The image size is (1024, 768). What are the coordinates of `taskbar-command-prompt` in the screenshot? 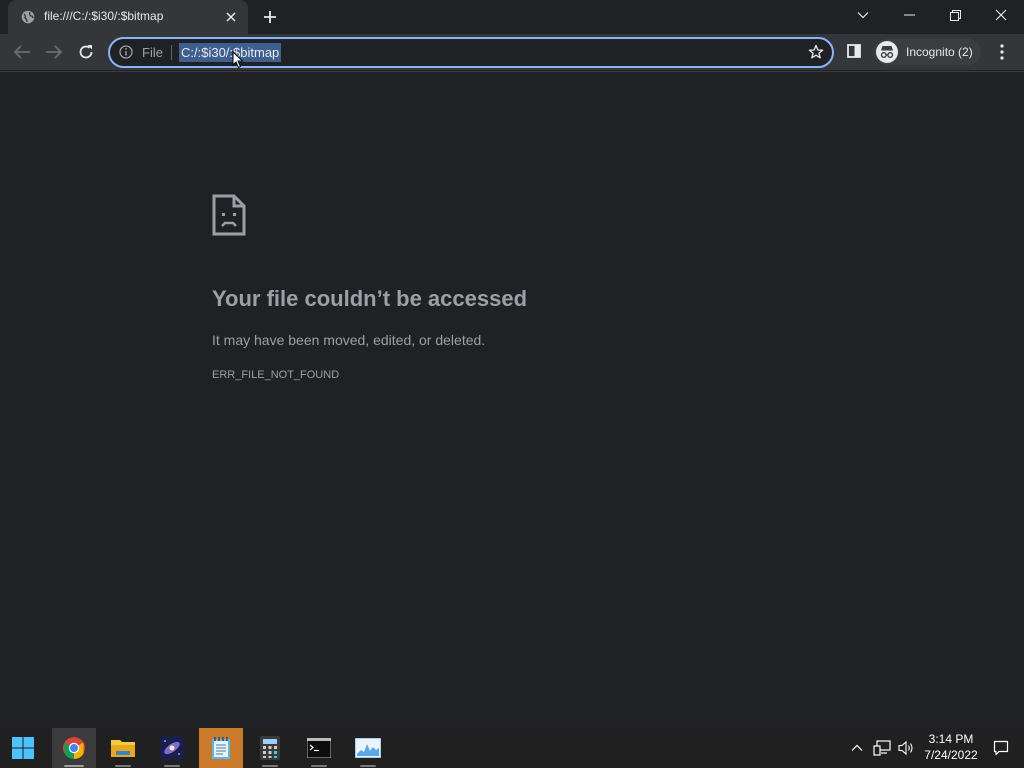 It's located at (319, 748).